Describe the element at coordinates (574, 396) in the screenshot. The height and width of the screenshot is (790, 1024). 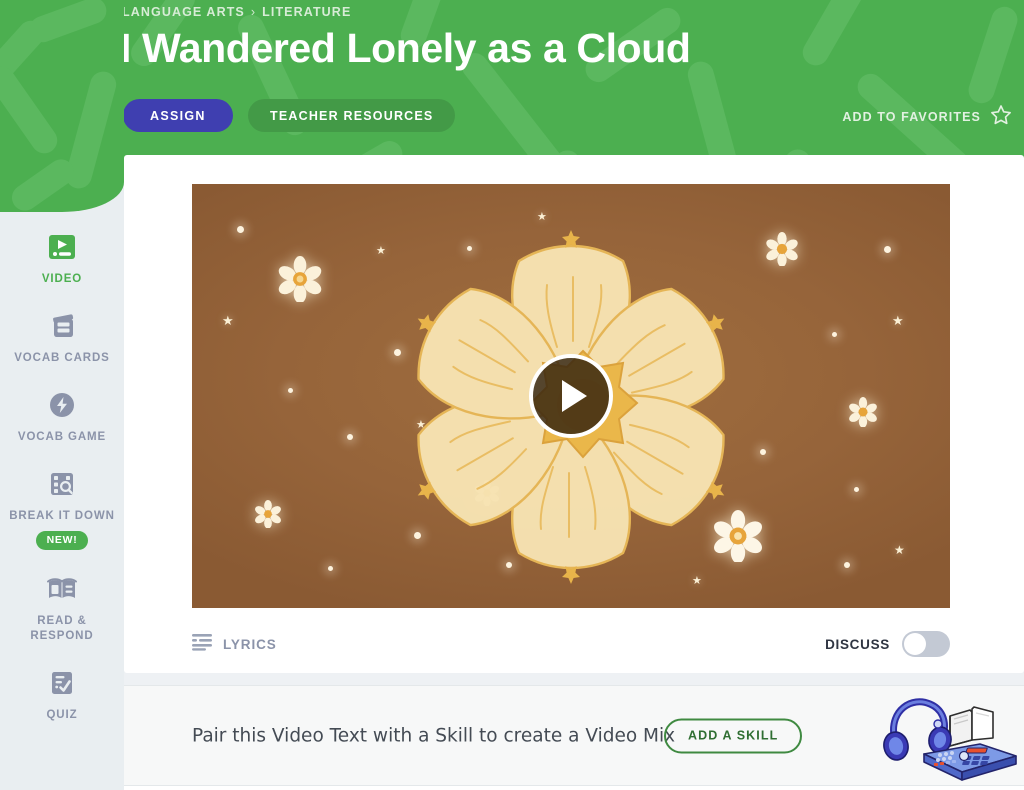
I see `play-icon` at that location.